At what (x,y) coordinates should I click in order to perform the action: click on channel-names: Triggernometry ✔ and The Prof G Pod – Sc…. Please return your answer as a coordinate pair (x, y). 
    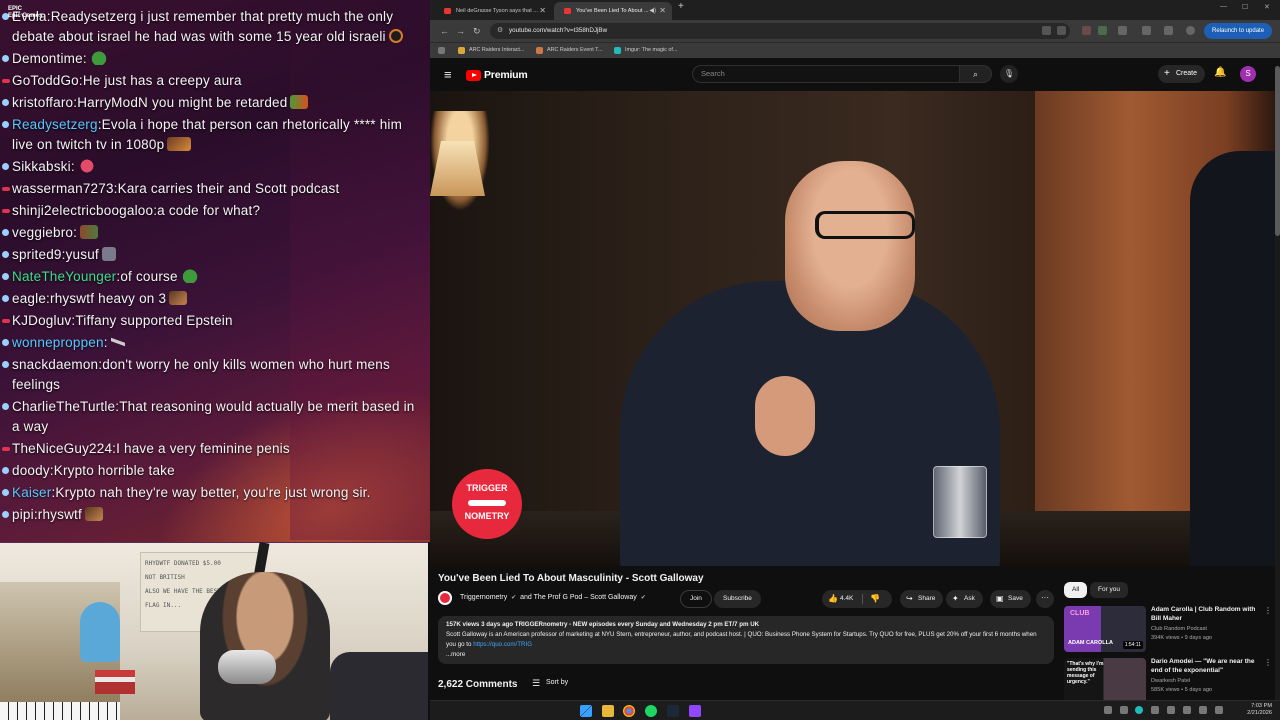
    Looking at the image, I should click on (554, 597).